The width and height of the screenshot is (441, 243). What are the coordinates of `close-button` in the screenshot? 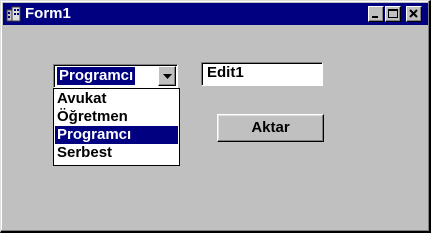 It's located at (414, 14).